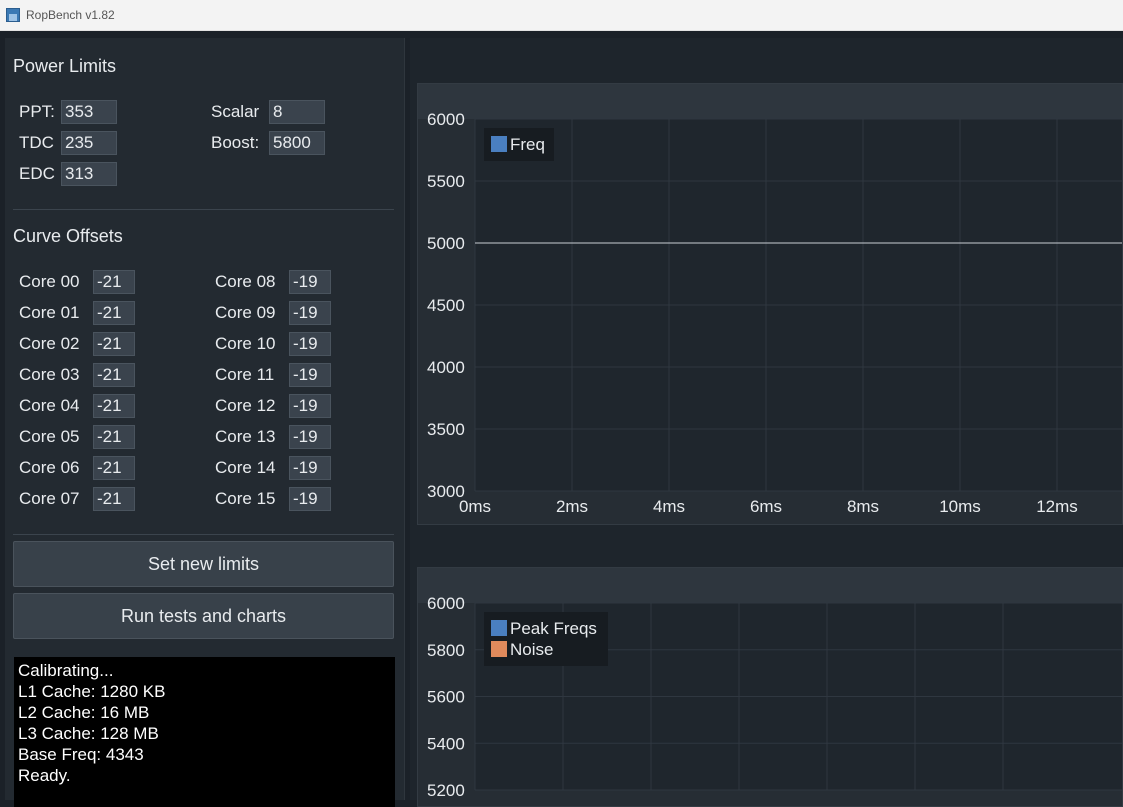 The width and height of the screenshot is (1123, 807). Describe the element at coordinates (553, 628) in the screenshot. I see `legend-label: Peak Freqs` at that location.